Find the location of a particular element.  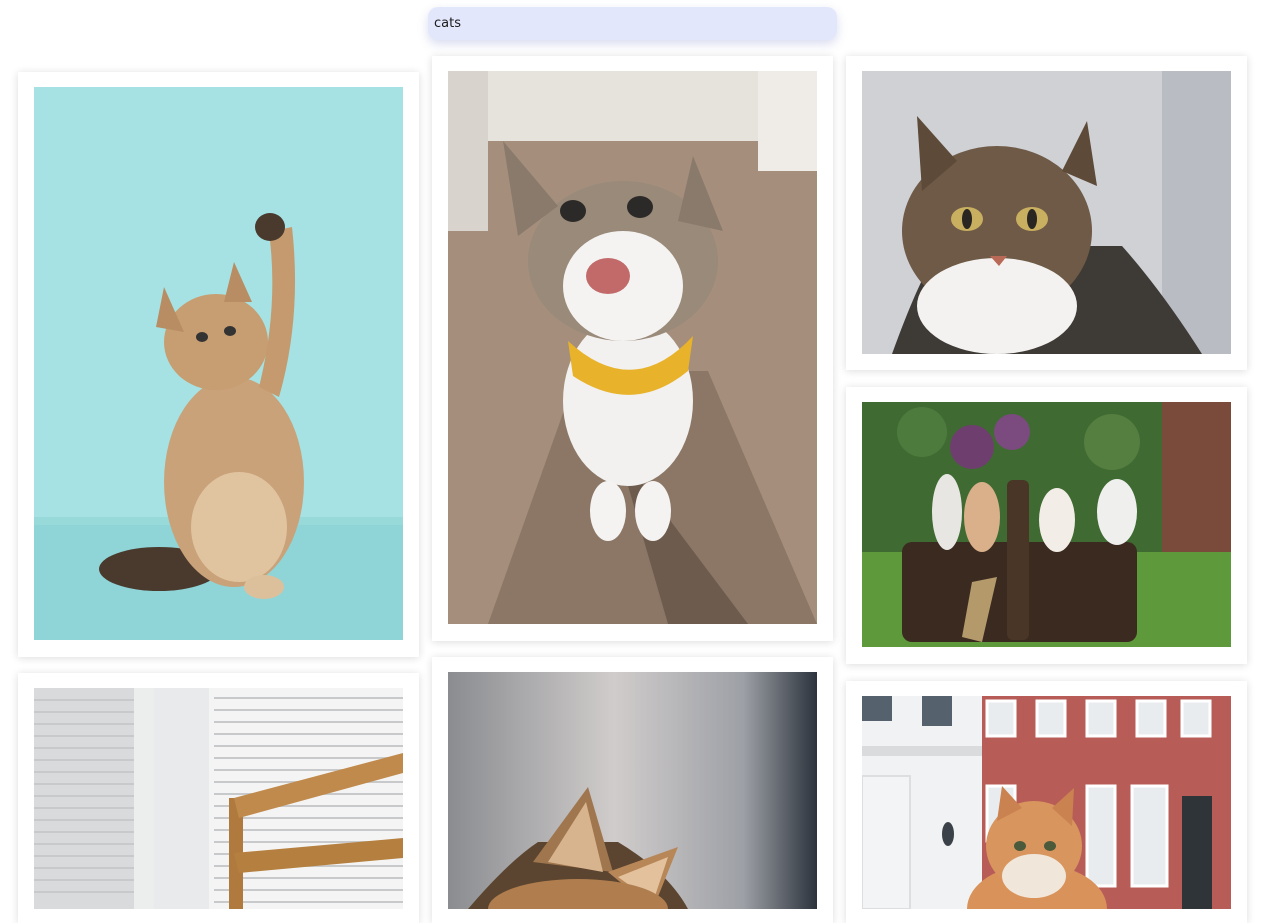

photo-tabby-cat-portrait is located at coordinates (1046, 212).